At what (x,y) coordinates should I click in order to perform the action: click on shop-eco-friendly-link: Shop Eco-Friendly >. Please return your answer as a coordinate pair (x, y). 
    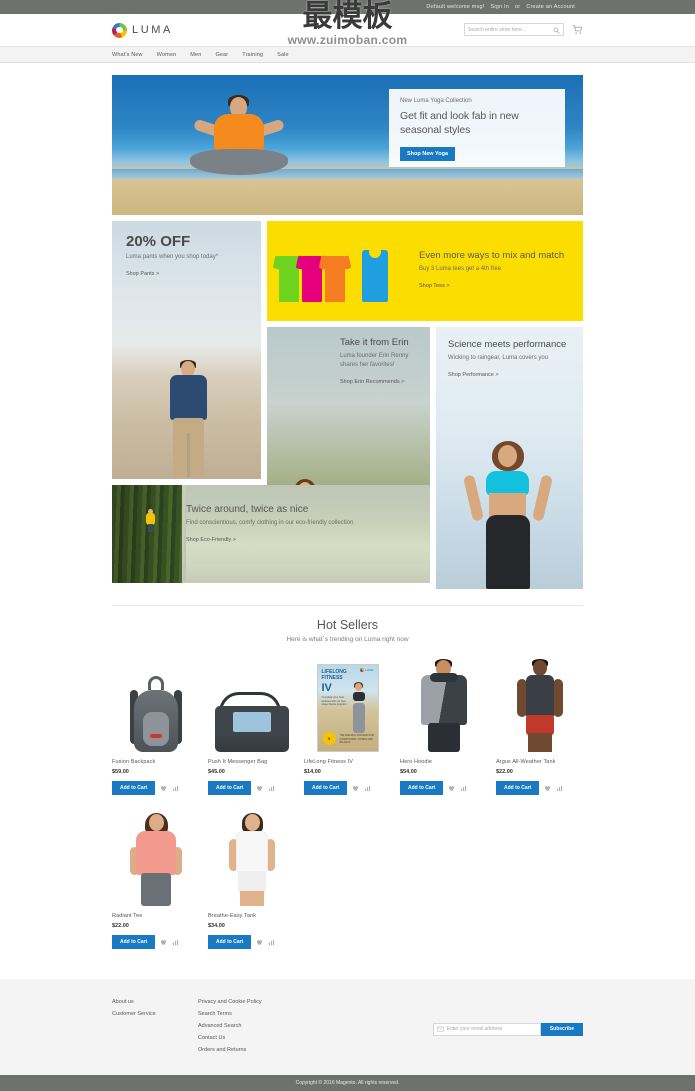
    Looking at the image, I should click on (211, 540).